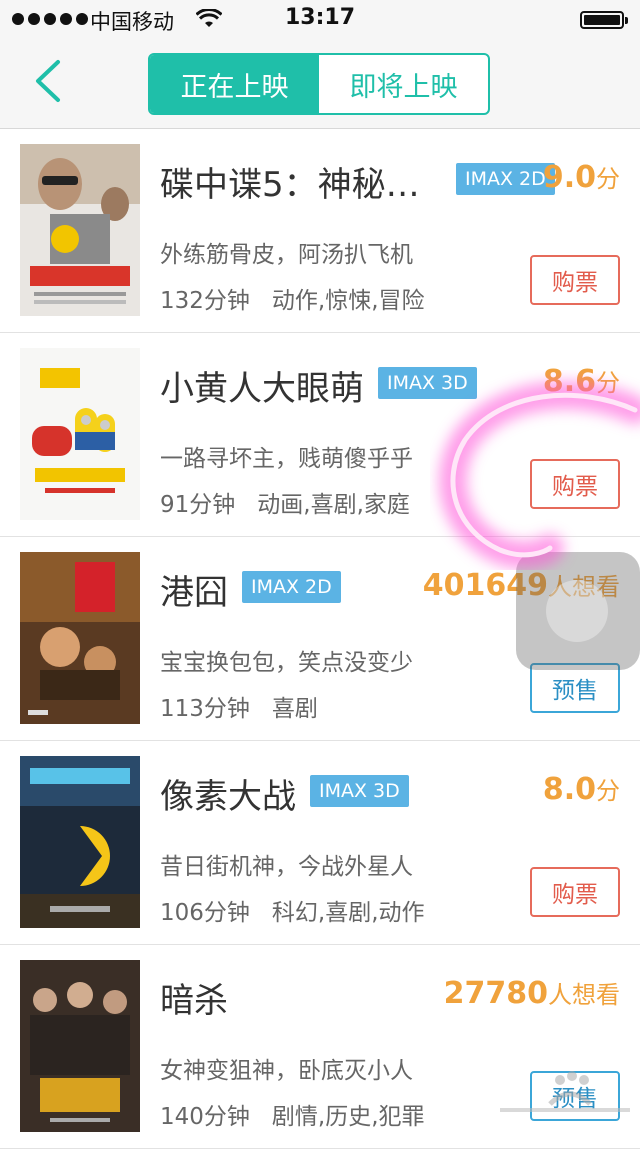 The image size is (640, 1149). I want to click on movie-score: 8.0分, so click(581, 789).